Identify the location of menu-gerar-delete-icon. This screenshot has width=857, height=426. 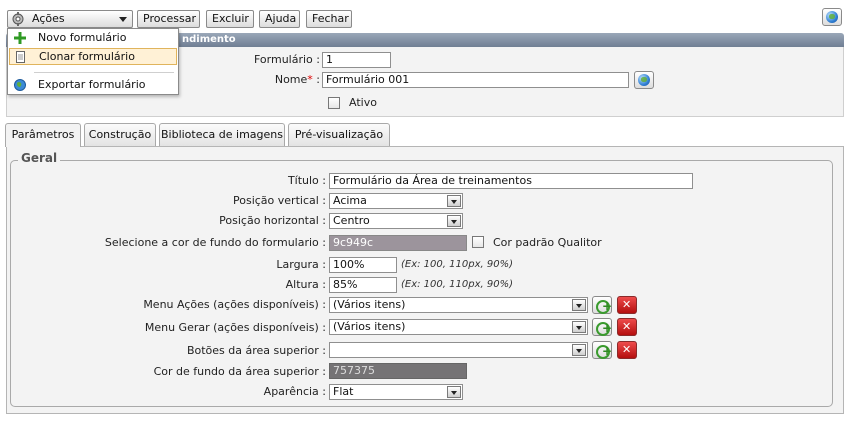
(627, 327).